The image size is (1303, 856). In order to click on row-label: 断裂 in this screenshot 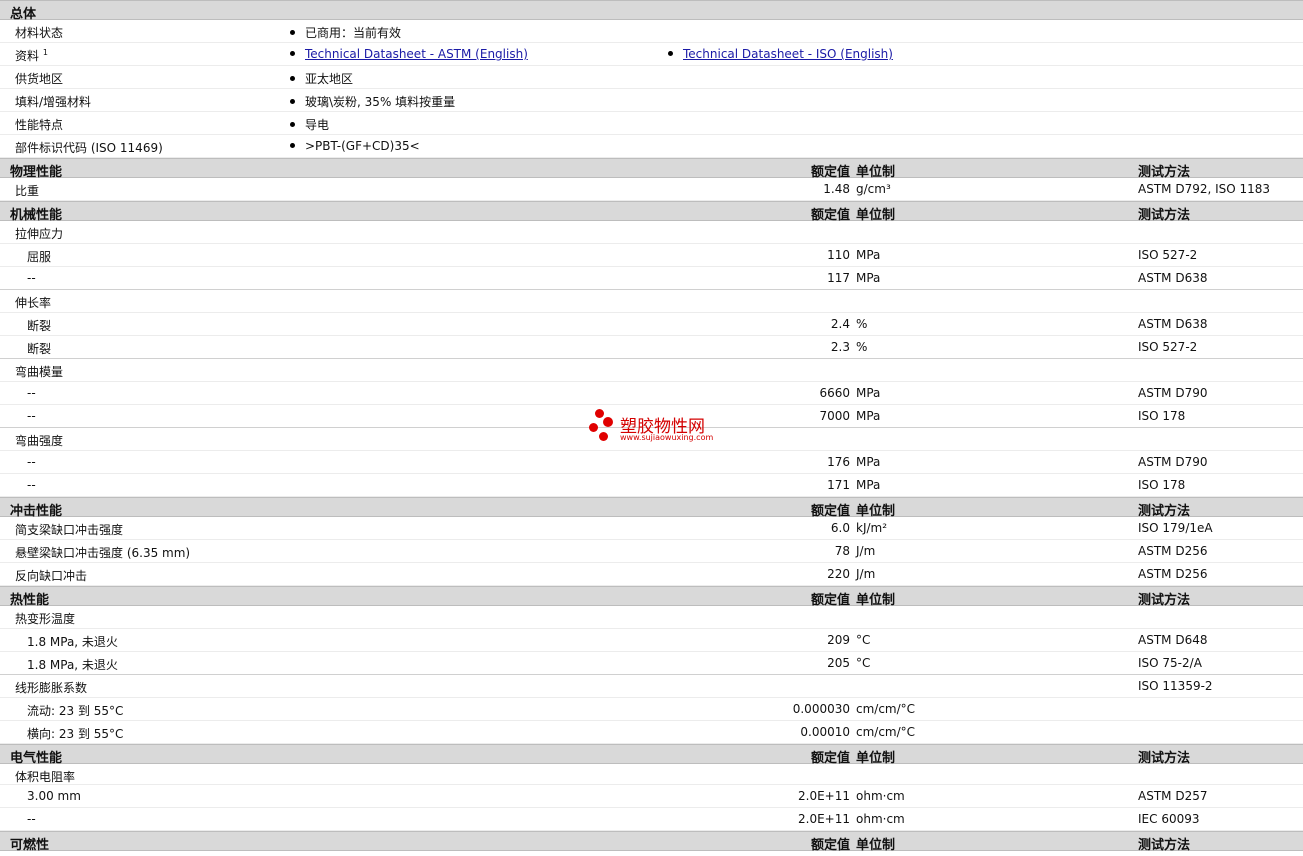, I will do `click(39, 349)`.